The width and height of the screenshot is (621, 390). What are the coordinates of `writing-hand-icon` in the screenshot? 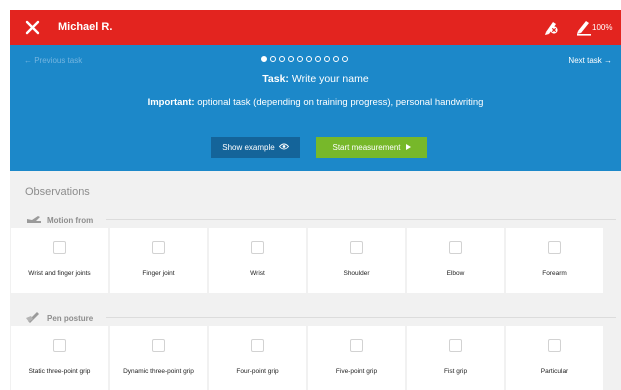 It's located at (34, 220).